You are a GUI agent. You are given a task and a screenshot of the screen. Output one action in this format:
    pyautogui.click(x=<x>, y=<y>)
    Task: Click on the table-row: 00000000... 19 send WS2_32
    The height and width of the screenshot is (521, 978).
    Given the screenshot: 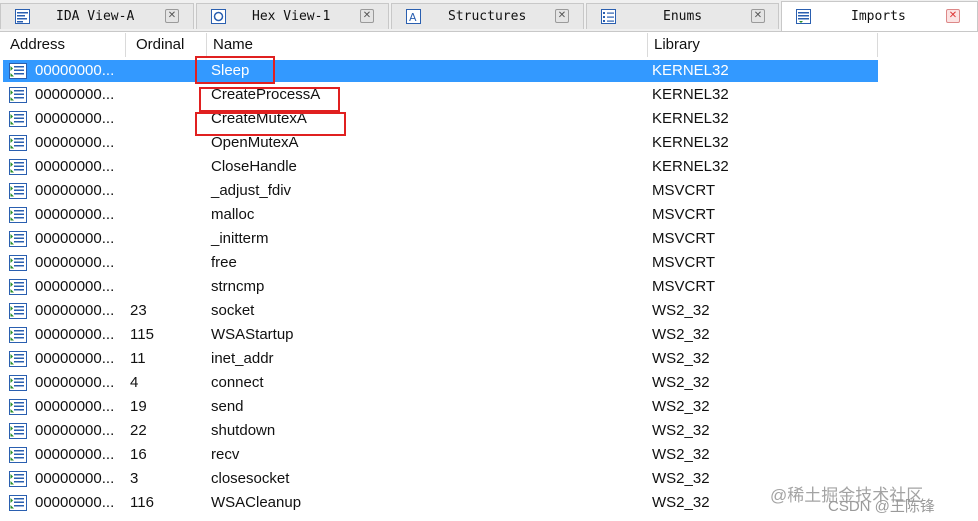 What is the action you would take?
    pyautogui.click(x=489, y=407)
    